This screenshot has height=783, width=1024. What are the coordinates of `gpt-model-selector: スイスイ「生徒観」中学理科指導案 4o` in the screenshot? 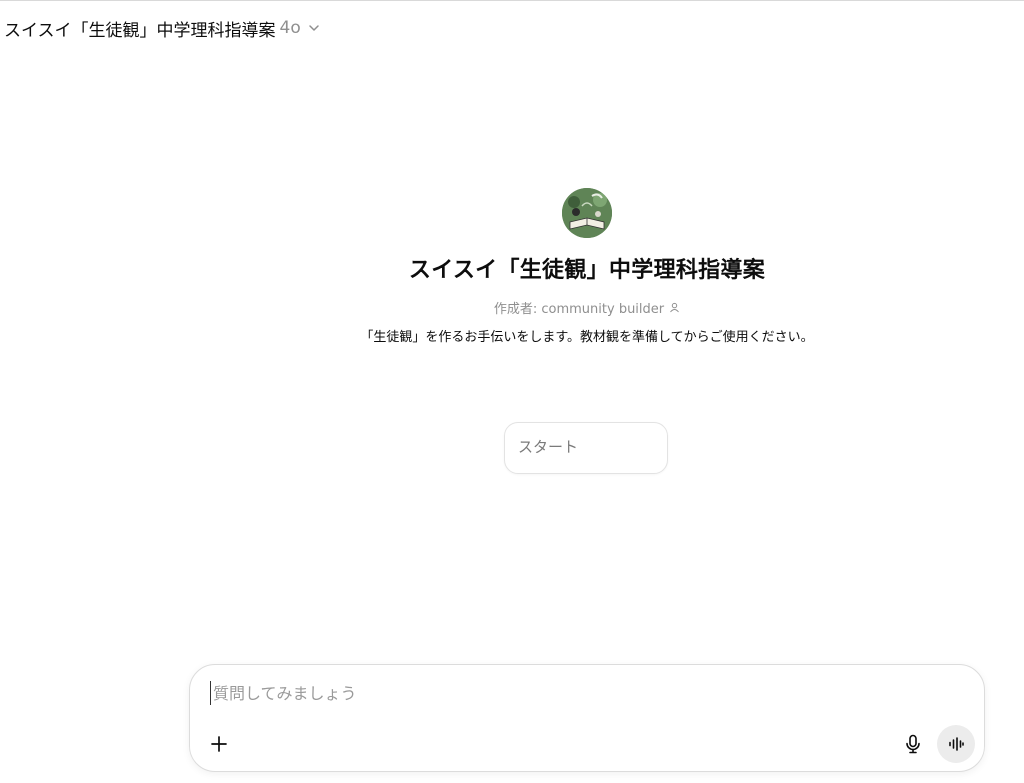 It's located at (162, 28).